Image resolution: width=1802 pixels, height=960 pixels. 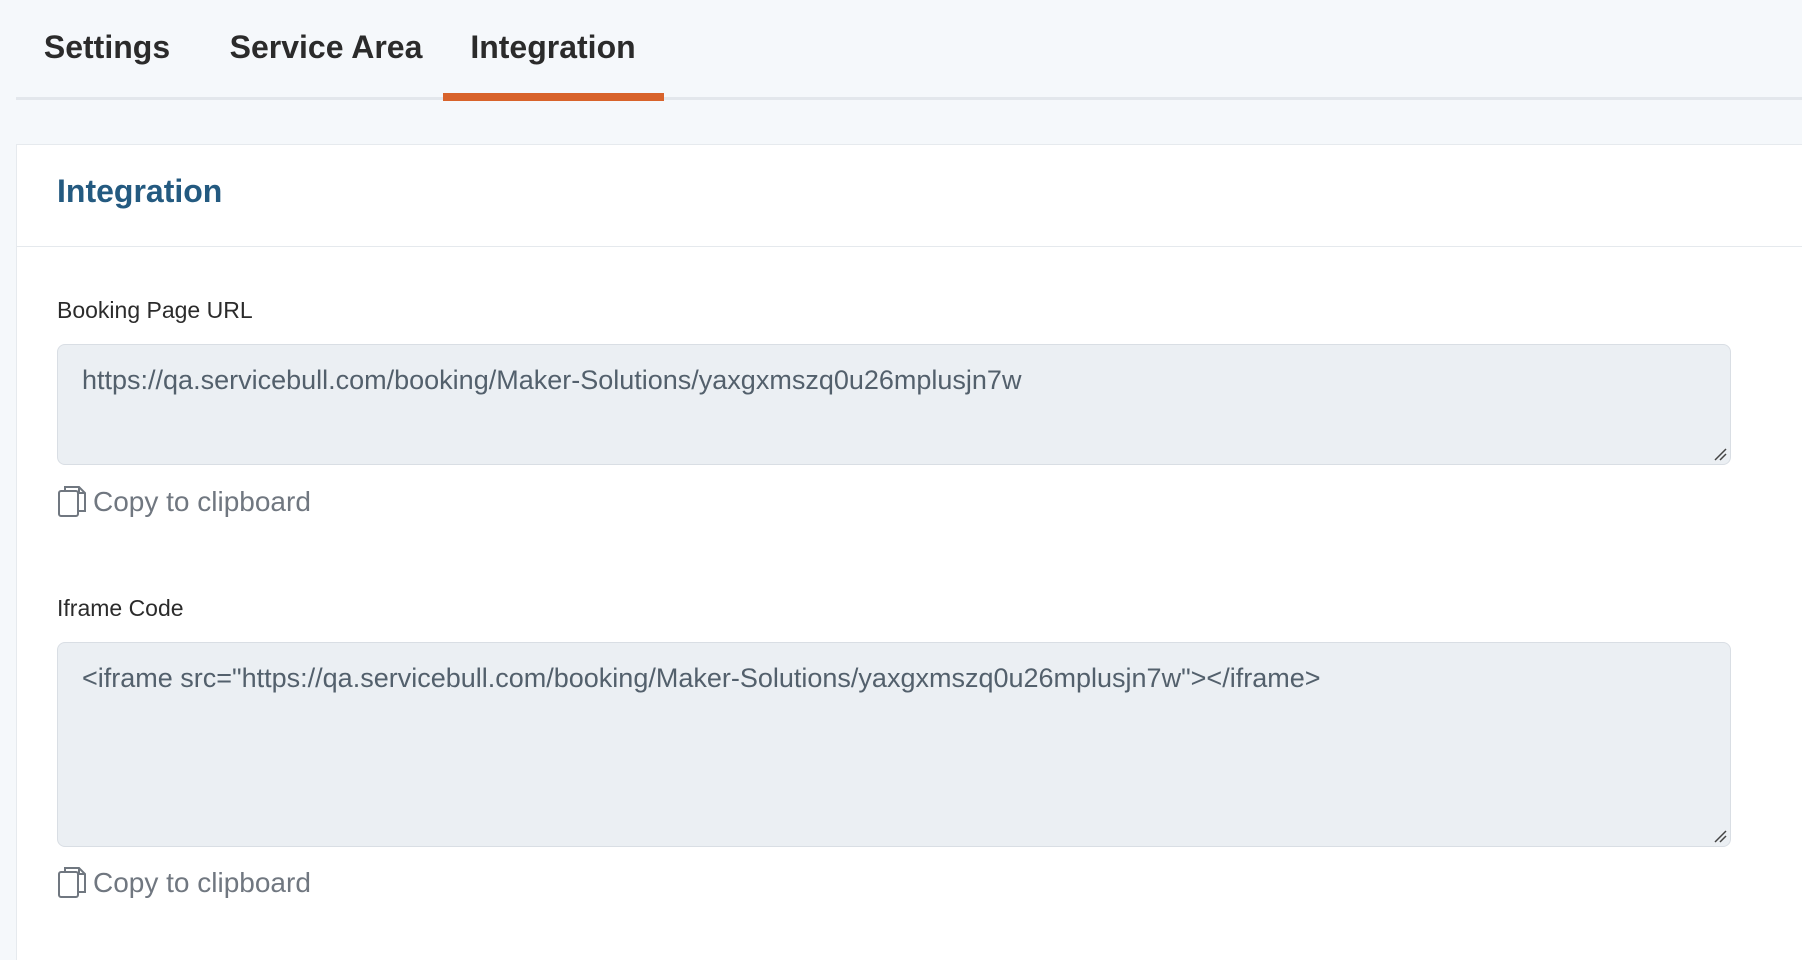 I want to click on copy-booking-url-label: Copy to clipboard, so click(x=202, y=501).